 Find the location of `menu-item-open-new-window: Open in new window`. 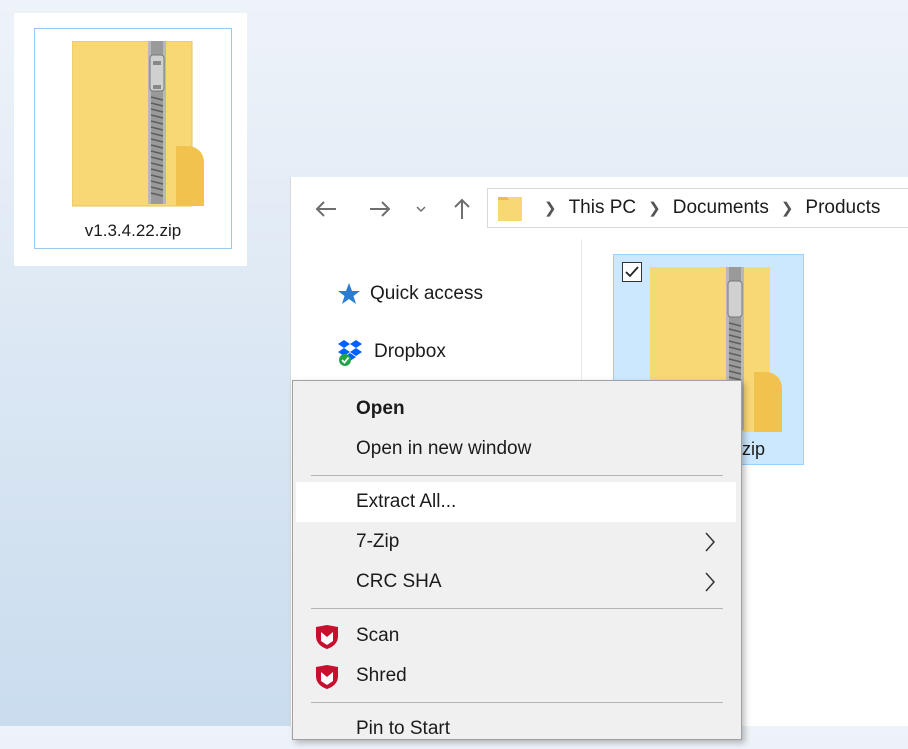

menu-item-open-new-window: Open in new window is located at coordinates (516, 449).